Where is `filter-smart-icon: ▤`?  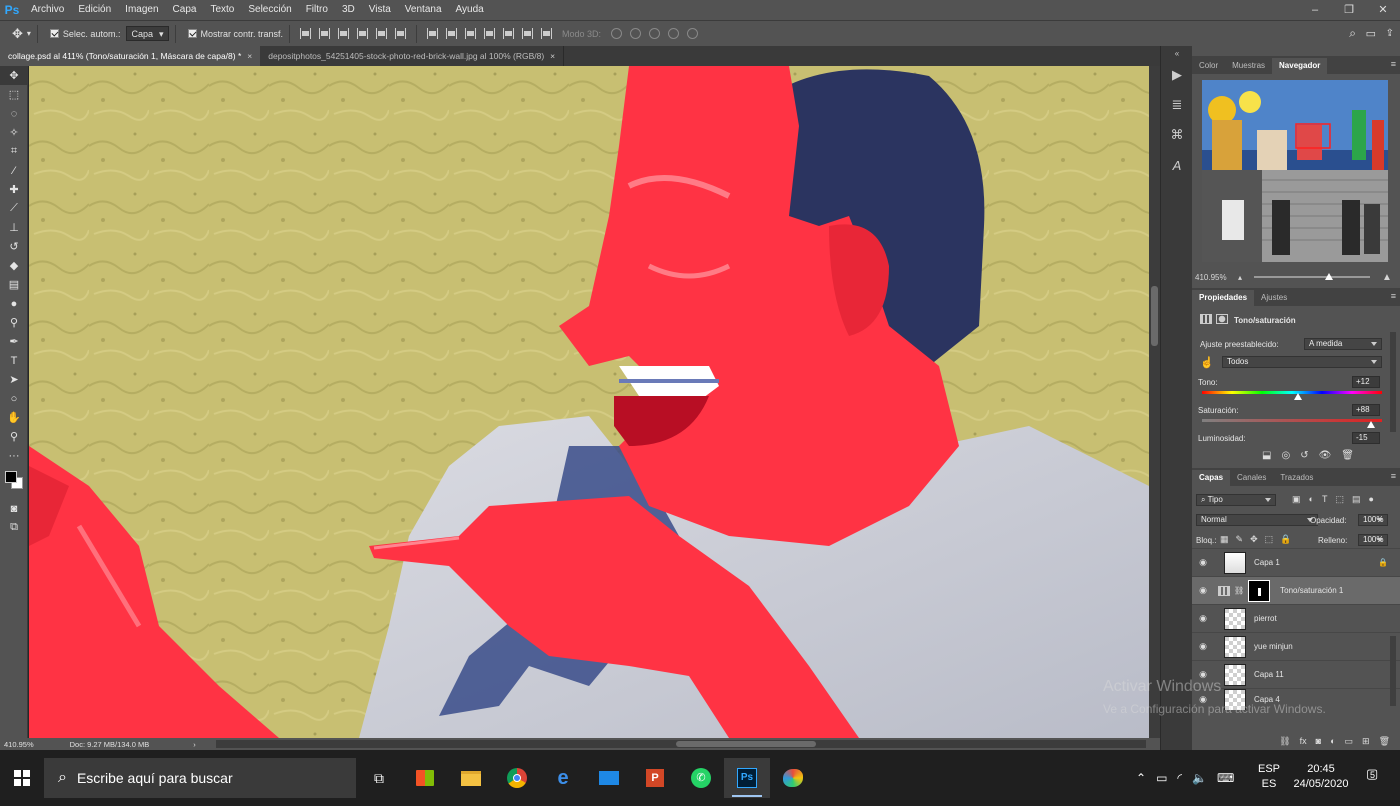 filter-smart-icon: ▤ is located at coordinates (1356, 499).